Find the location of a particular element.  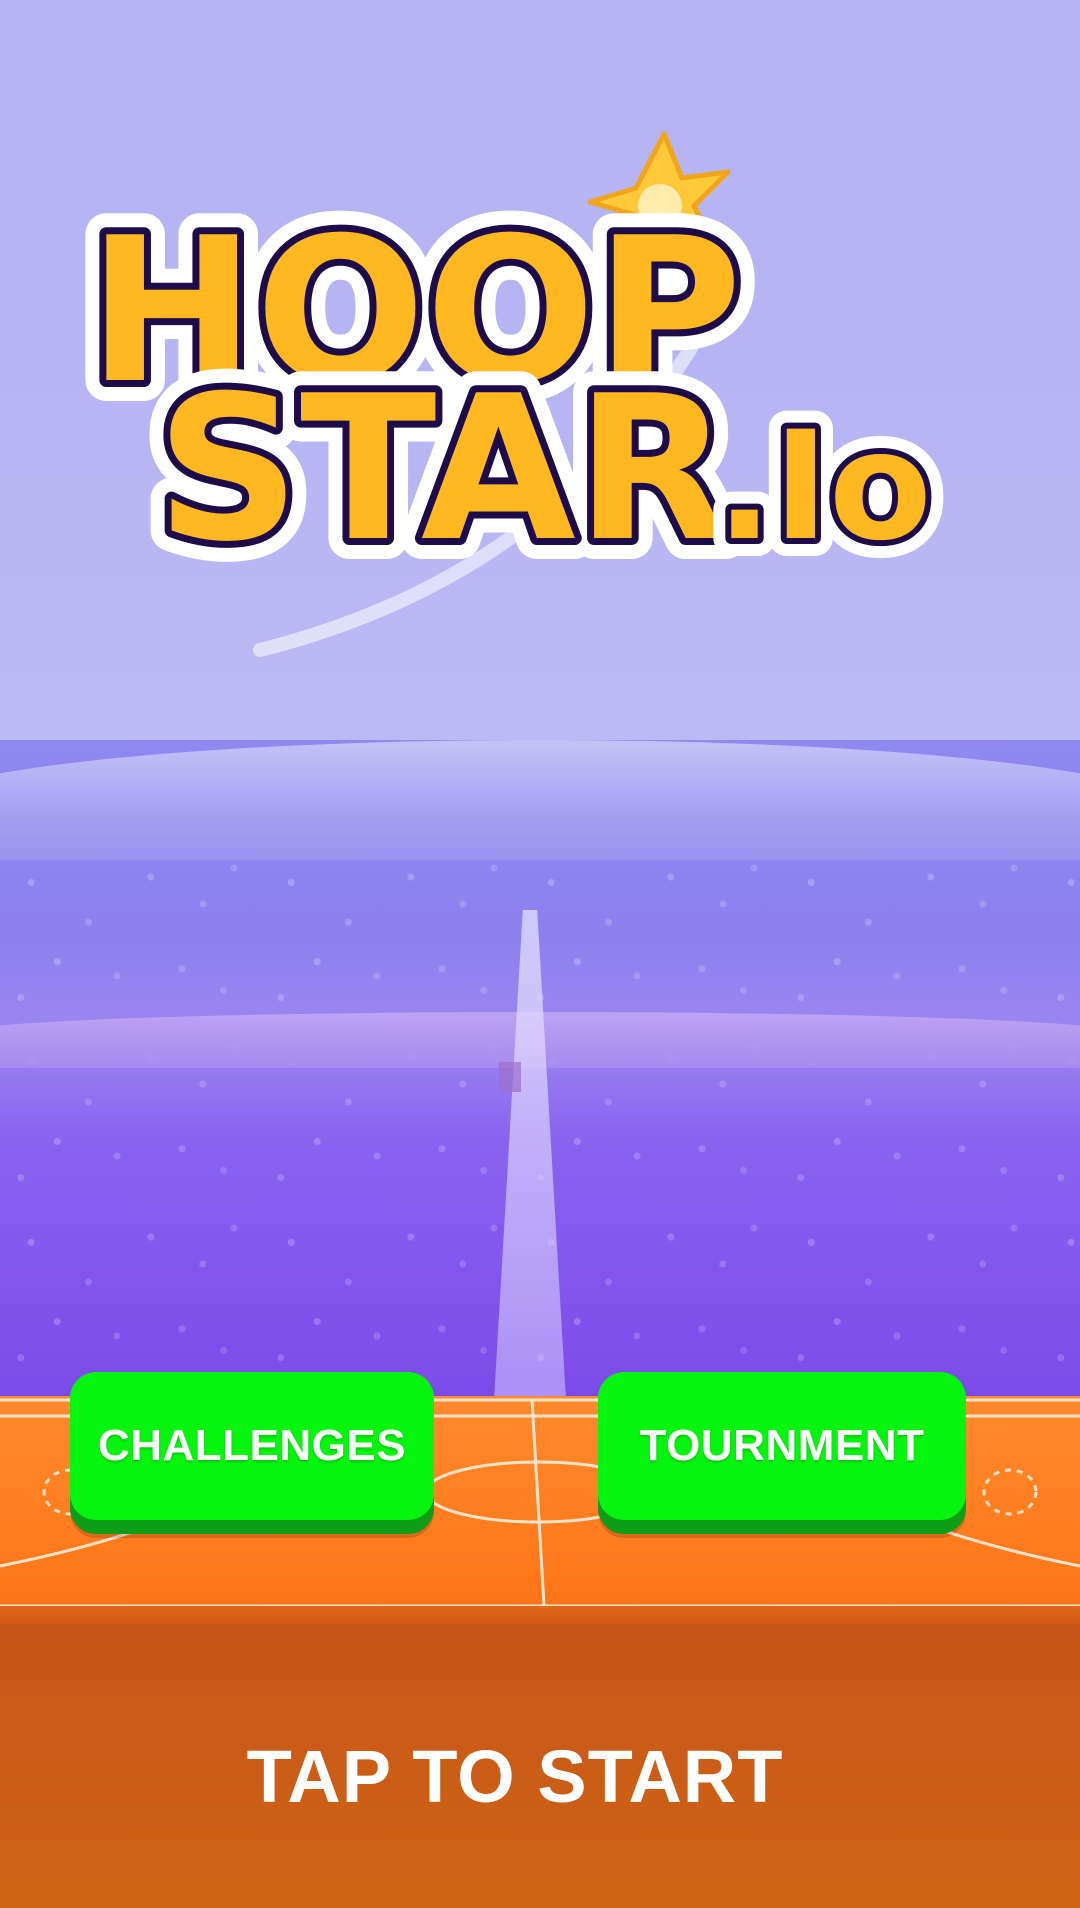

tournament-button-label: TOURNMENT is located at coordinates (782, 1445).